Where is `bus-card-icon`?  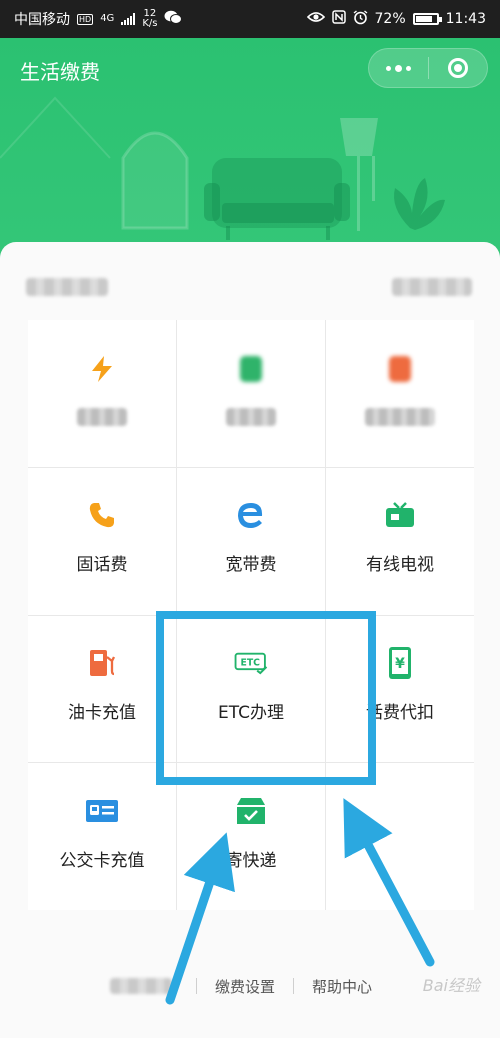 bus-card-icon is located at coordinates (102, 811).